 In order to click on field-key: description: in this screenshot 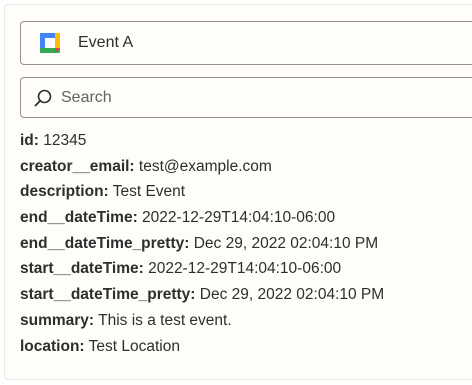, I will do `click(64, 192)`.